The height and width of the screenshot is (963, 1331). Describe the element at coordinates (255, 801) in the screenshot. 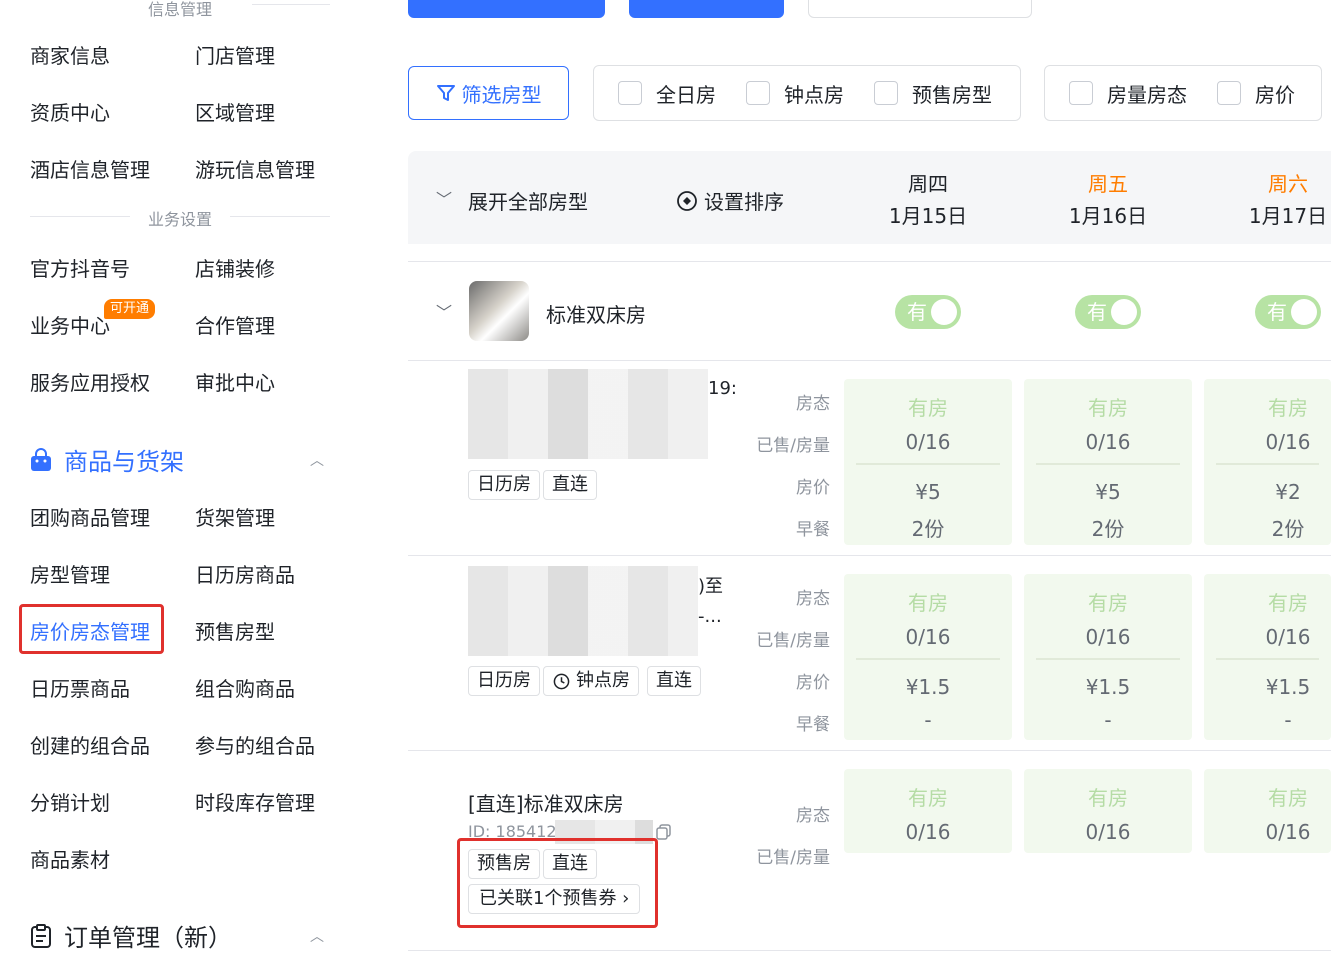

I see `nav-slot-stock: 时段库存管理` at that location.